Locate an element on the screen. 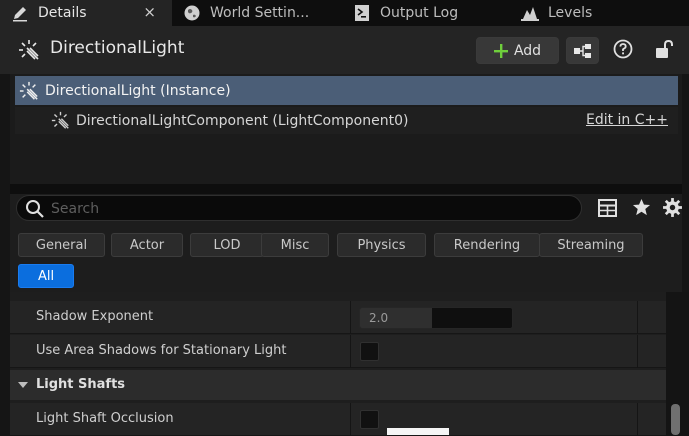  blueprint-button is located at coordinates (582, 50).